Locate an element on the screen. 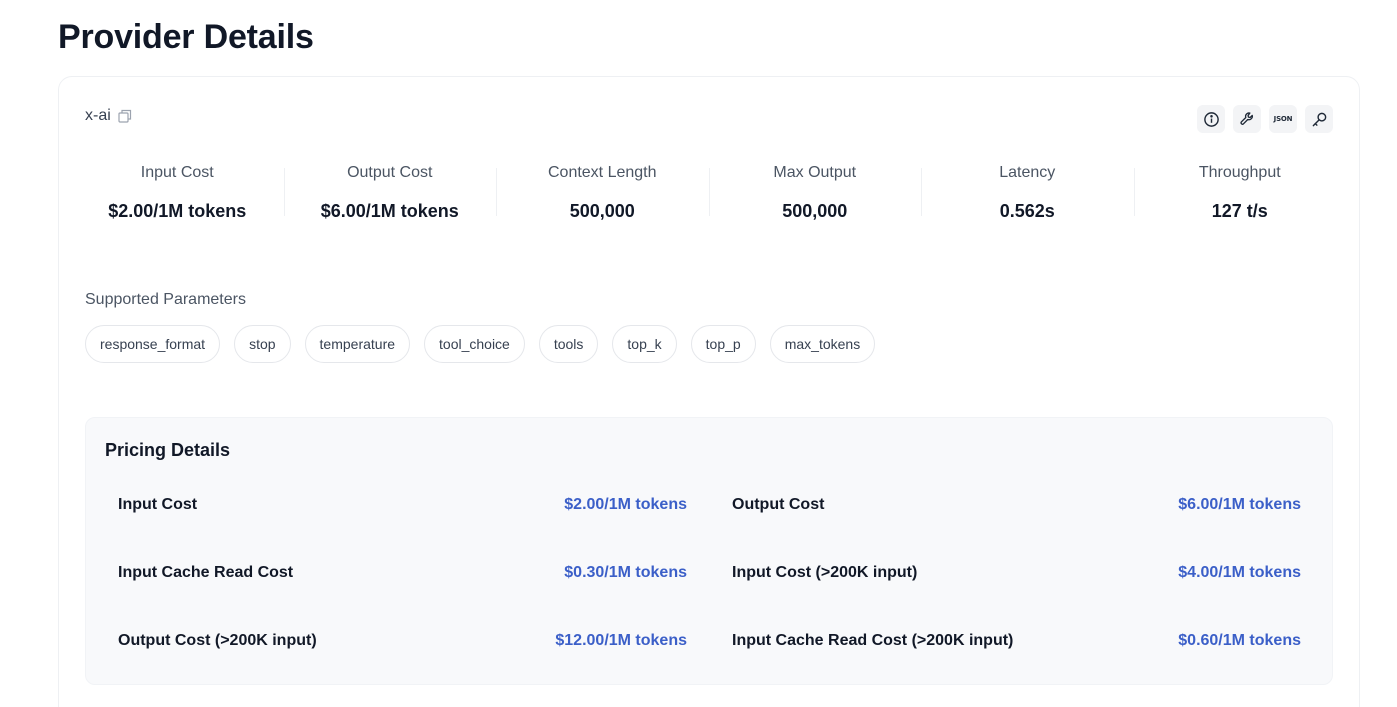 This screenshot has height=707, width=1397. pricing-value: $0.60/1M tokens is located at coordinates (1239, 640).